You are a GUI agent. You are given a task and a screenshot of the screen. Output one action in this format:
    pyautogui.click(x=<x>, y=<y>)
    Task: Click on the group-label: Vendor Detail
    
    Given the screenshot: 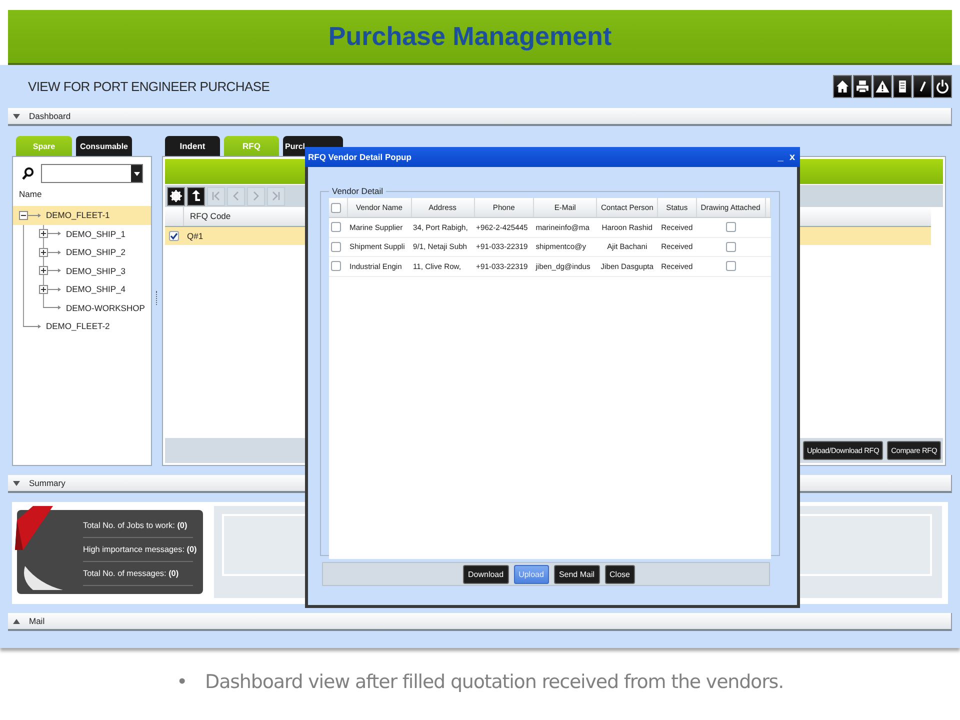 What is the action you would take?
    pyautogui.click(x=357, y=191)
    